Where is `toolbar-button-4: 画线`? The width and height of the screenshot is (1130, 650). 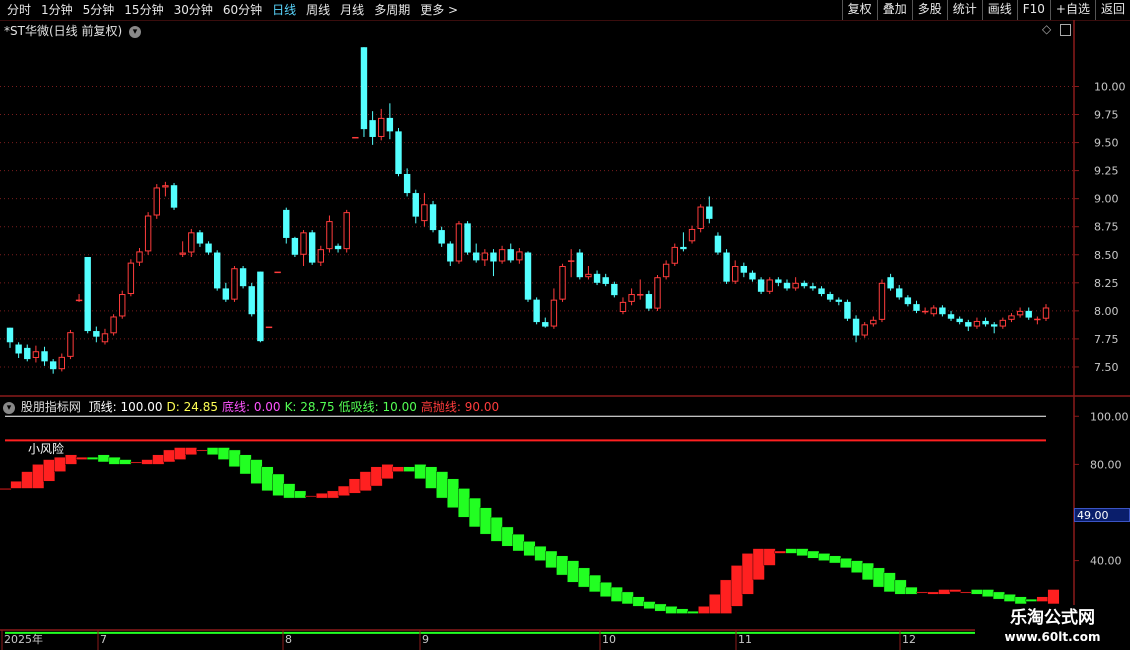
toolbar-button-4: 画线 is located at coordinates (999, 10).